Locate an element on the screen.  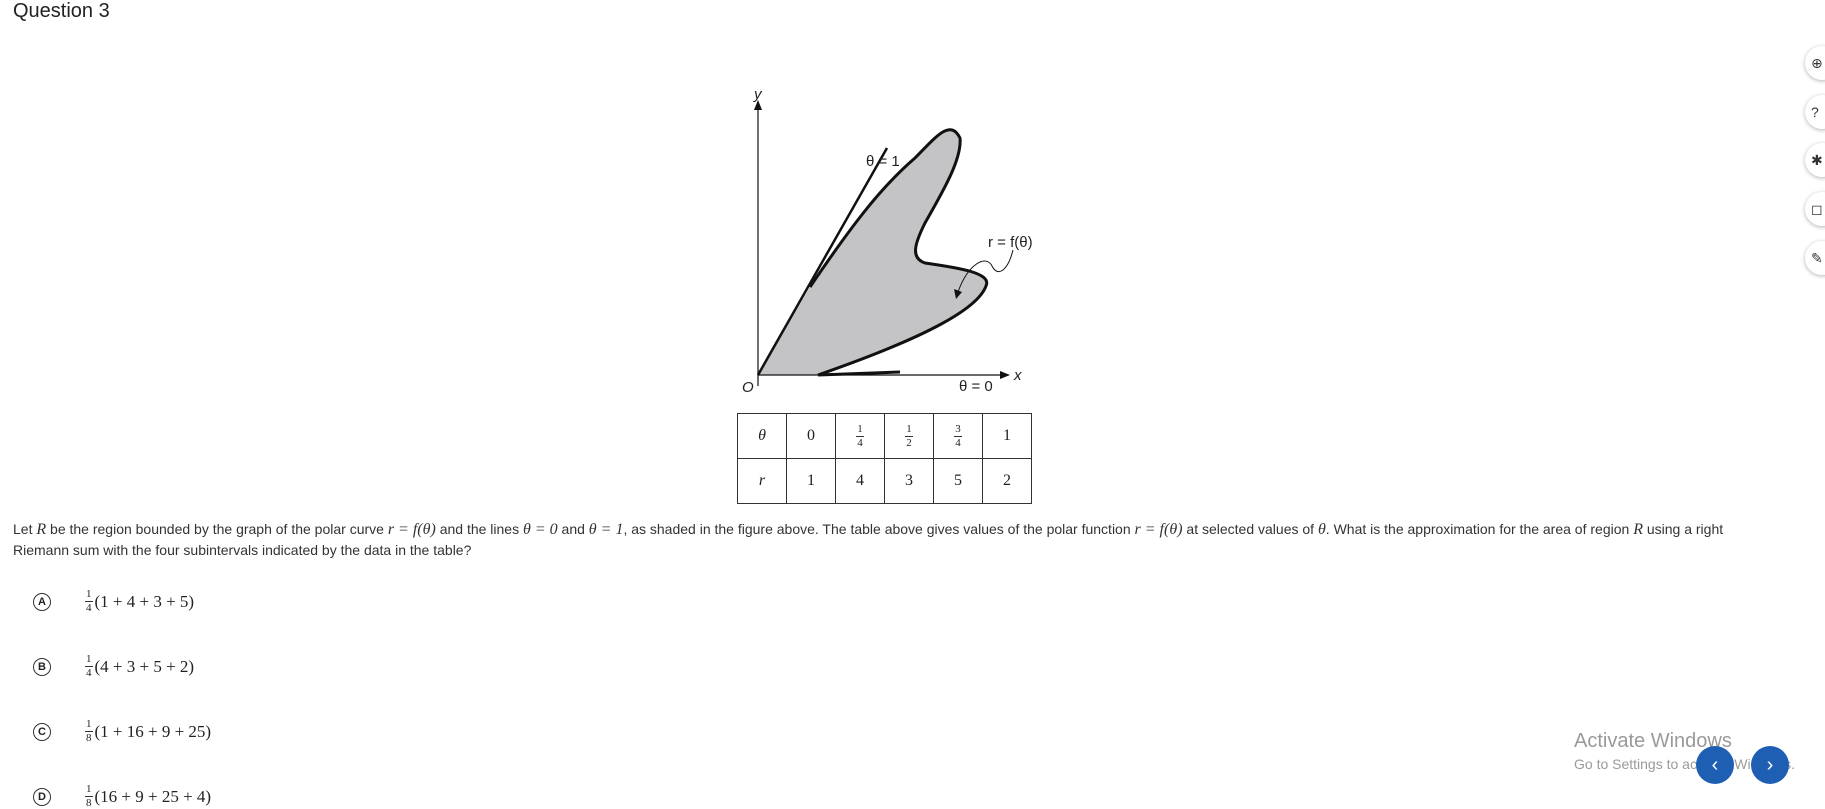
x-axis-label: x is located at coordinates (1017, 375).